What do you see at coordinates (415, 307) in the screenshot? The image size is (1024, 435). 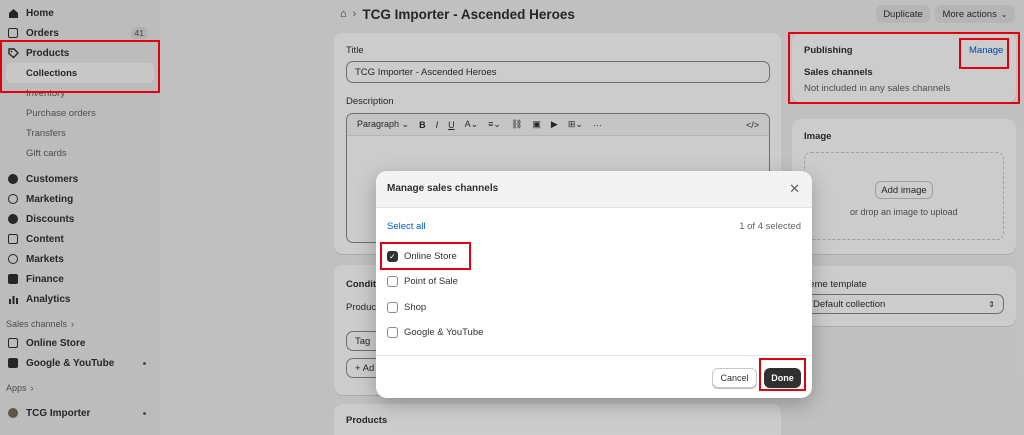 I see `channel-label: Shop` at bounding box center [415, 307].